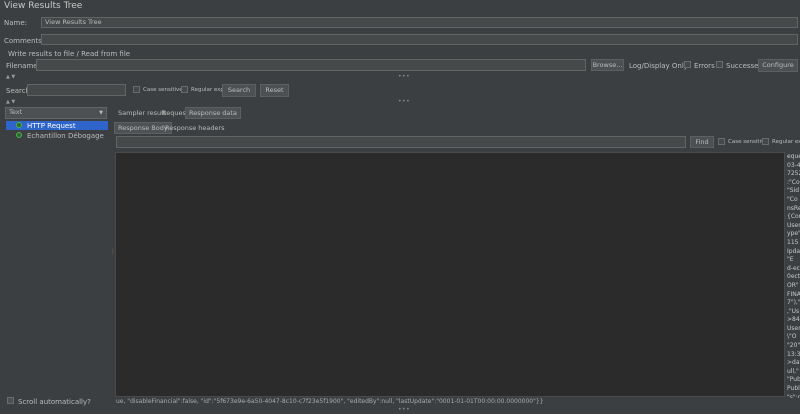  What do you see at coordinates (136, 89) in the screenshot?
I see `case-sensitive-checkbox` at bounding box center [136, 89].